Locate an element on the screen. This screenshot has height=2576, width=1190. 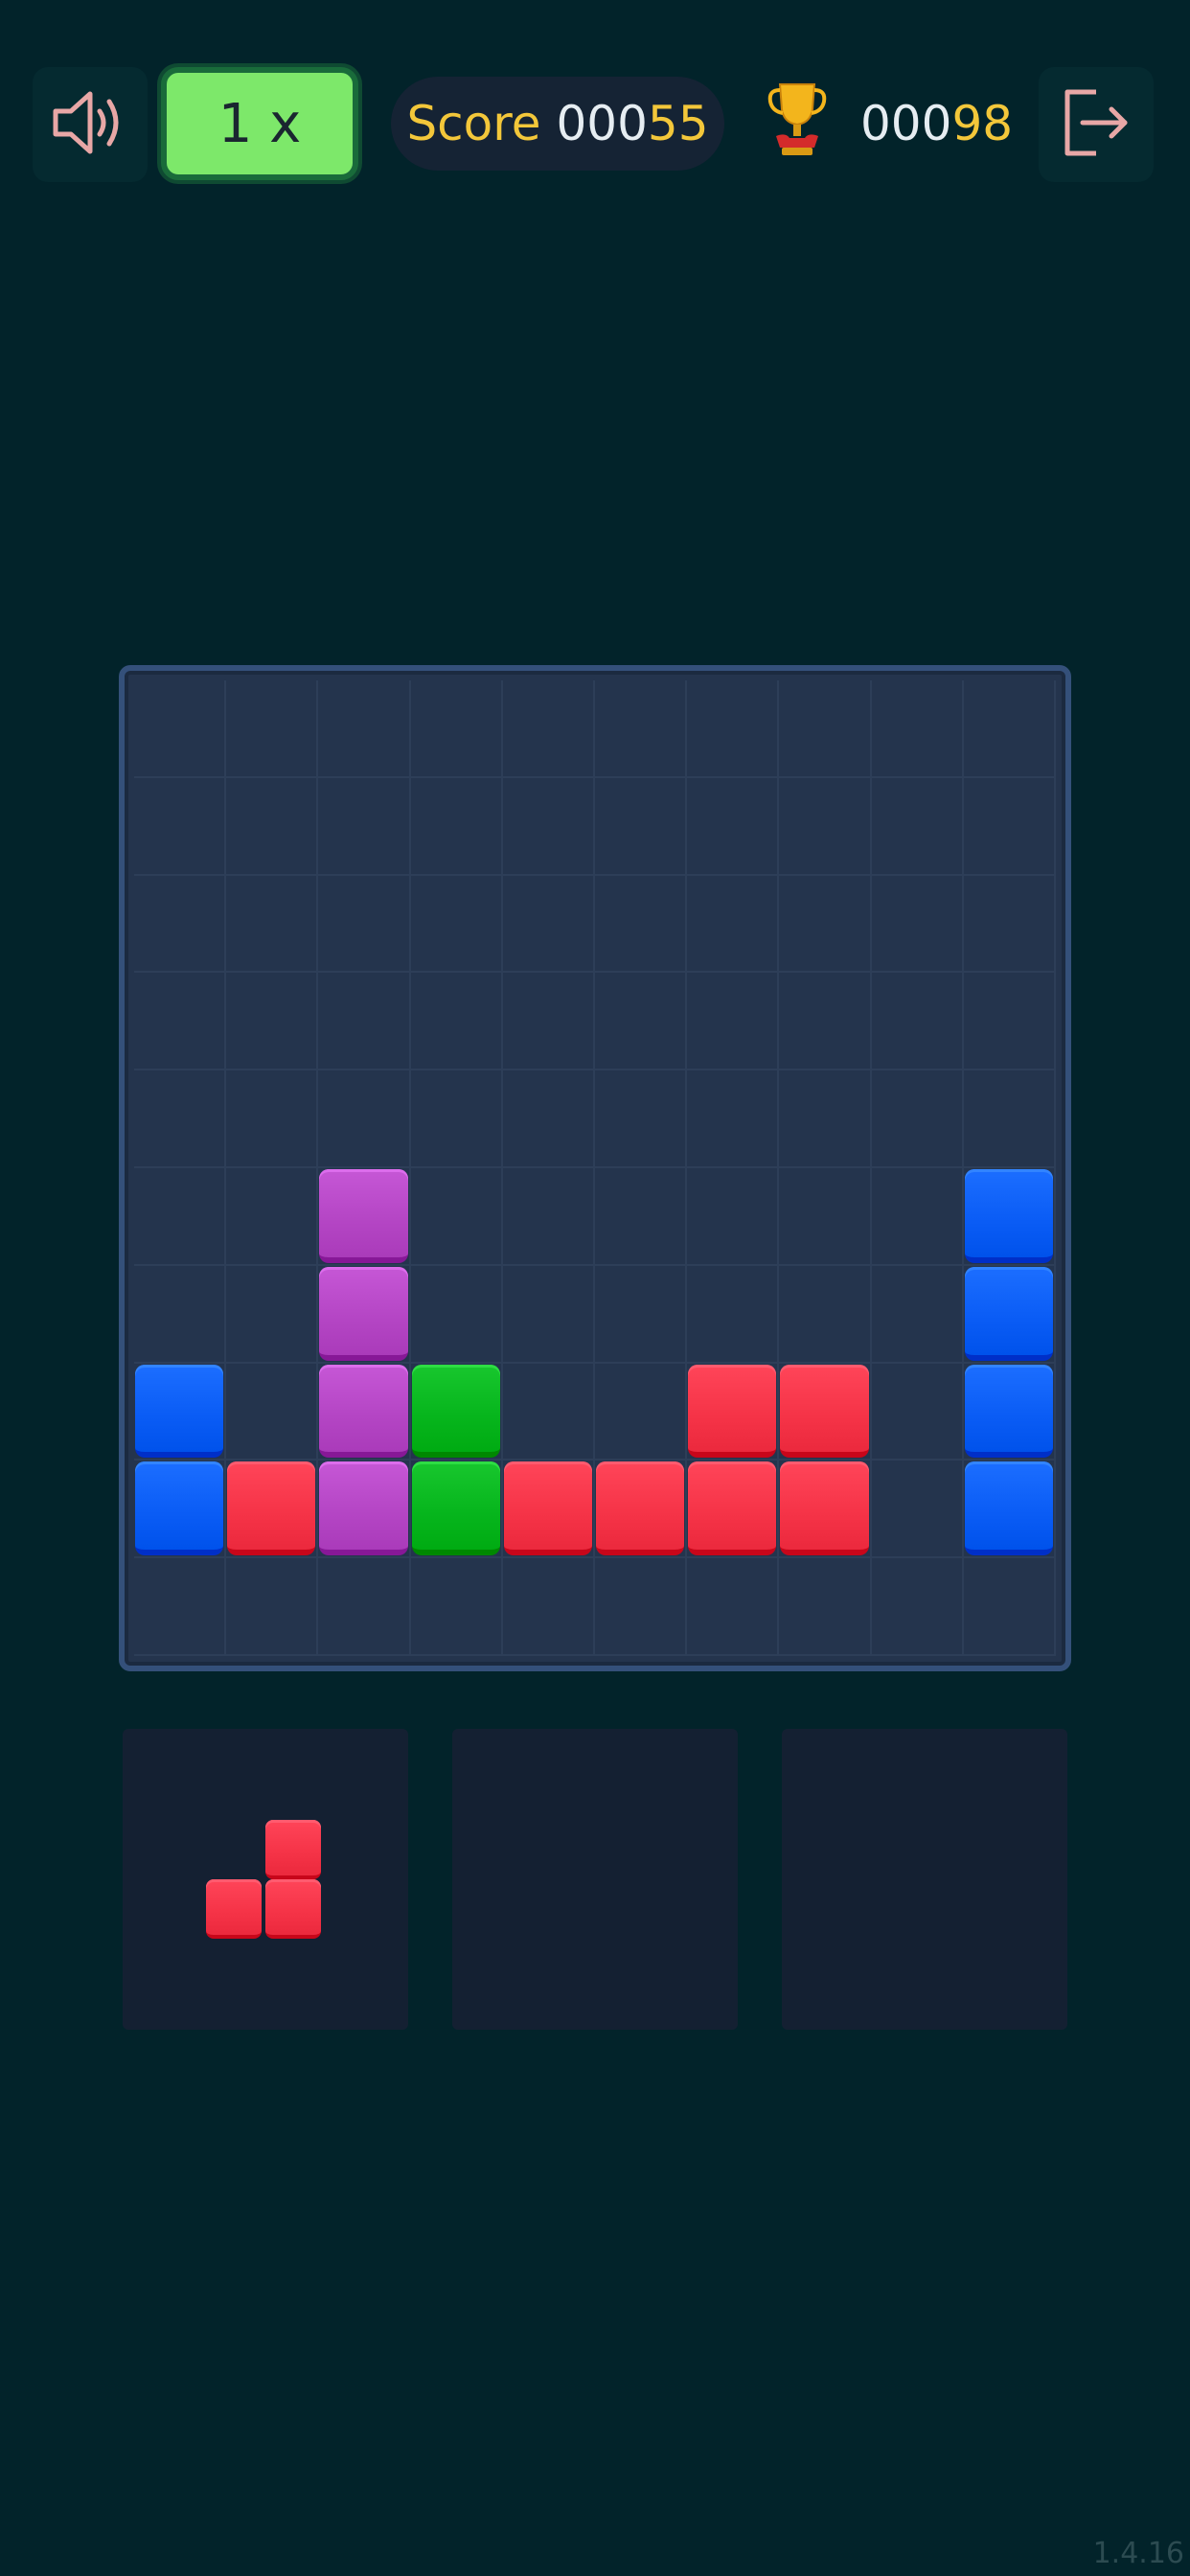
speed-button: 1 x is located at coordinates (259, 124).